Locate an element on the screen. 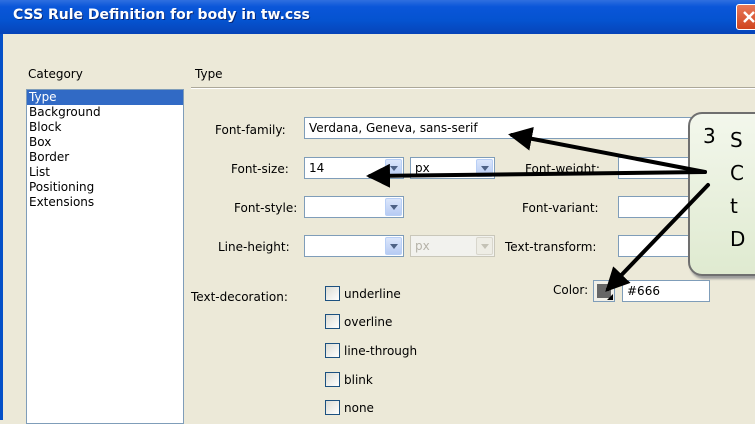  arrow-to-font-family is located at coordinates (607, 150).